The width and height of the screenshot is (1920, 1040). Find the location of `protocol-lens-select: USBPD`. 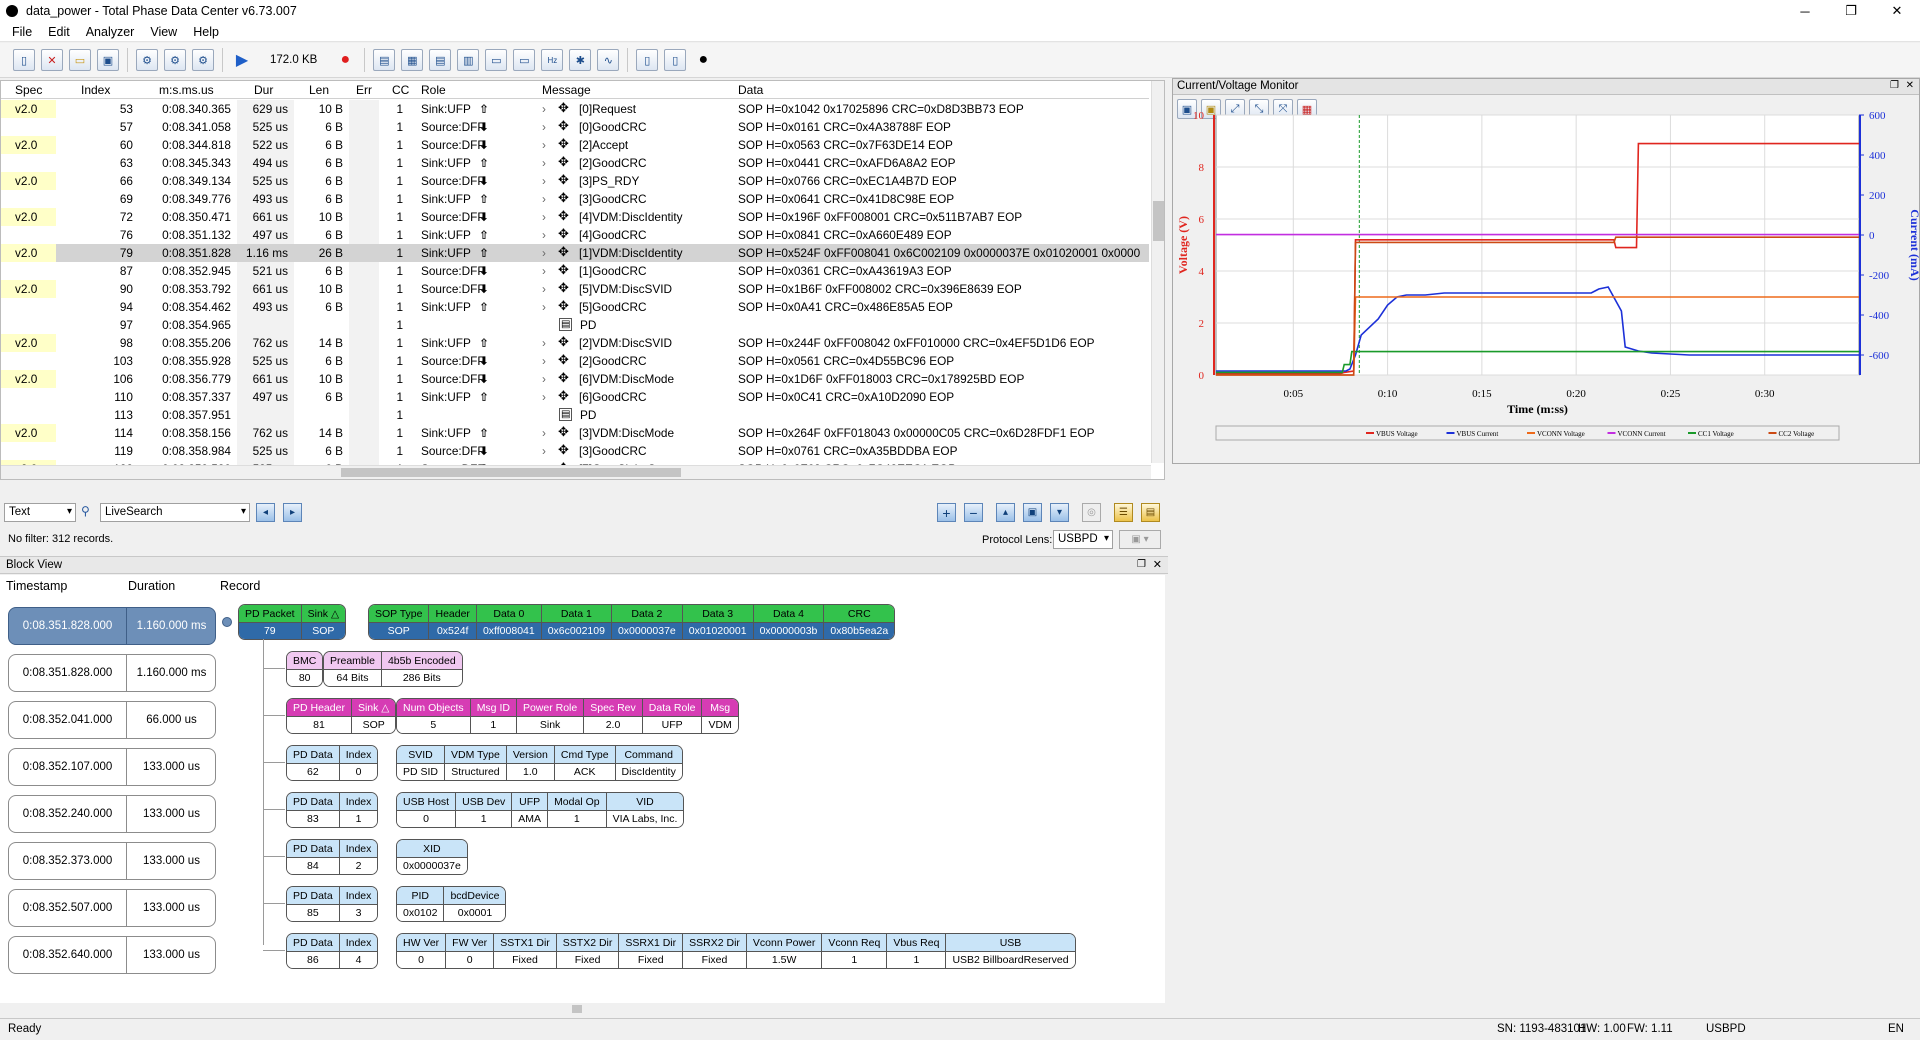

protocol-lens-select: USBPD is located at coordinates (1083, 539).